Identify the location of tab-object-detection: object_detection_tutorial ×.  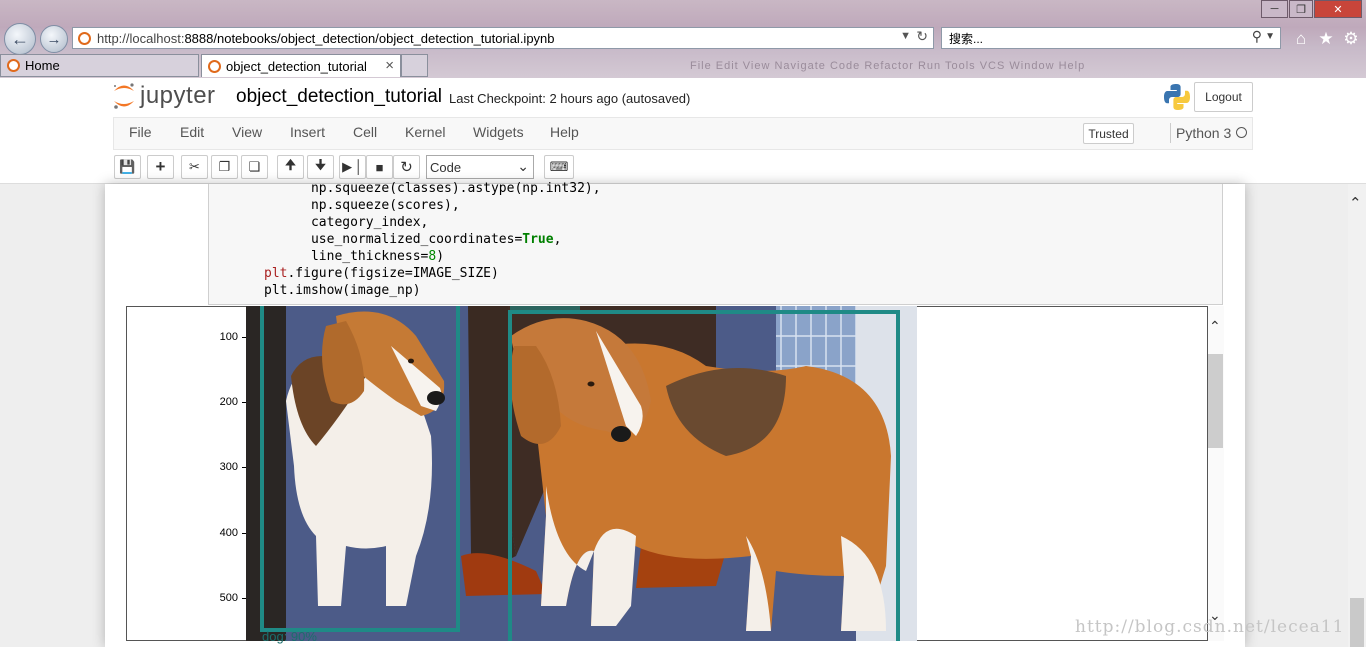
(301, 65).